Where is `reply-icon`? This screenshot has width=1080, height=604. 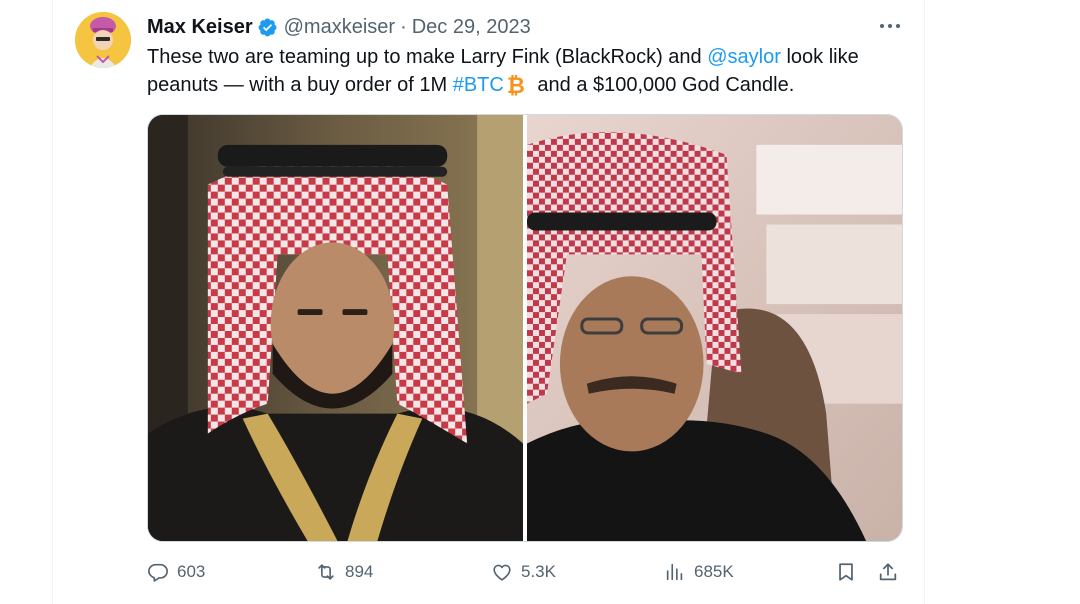
reply-icon is located at coordinates (158, 572).